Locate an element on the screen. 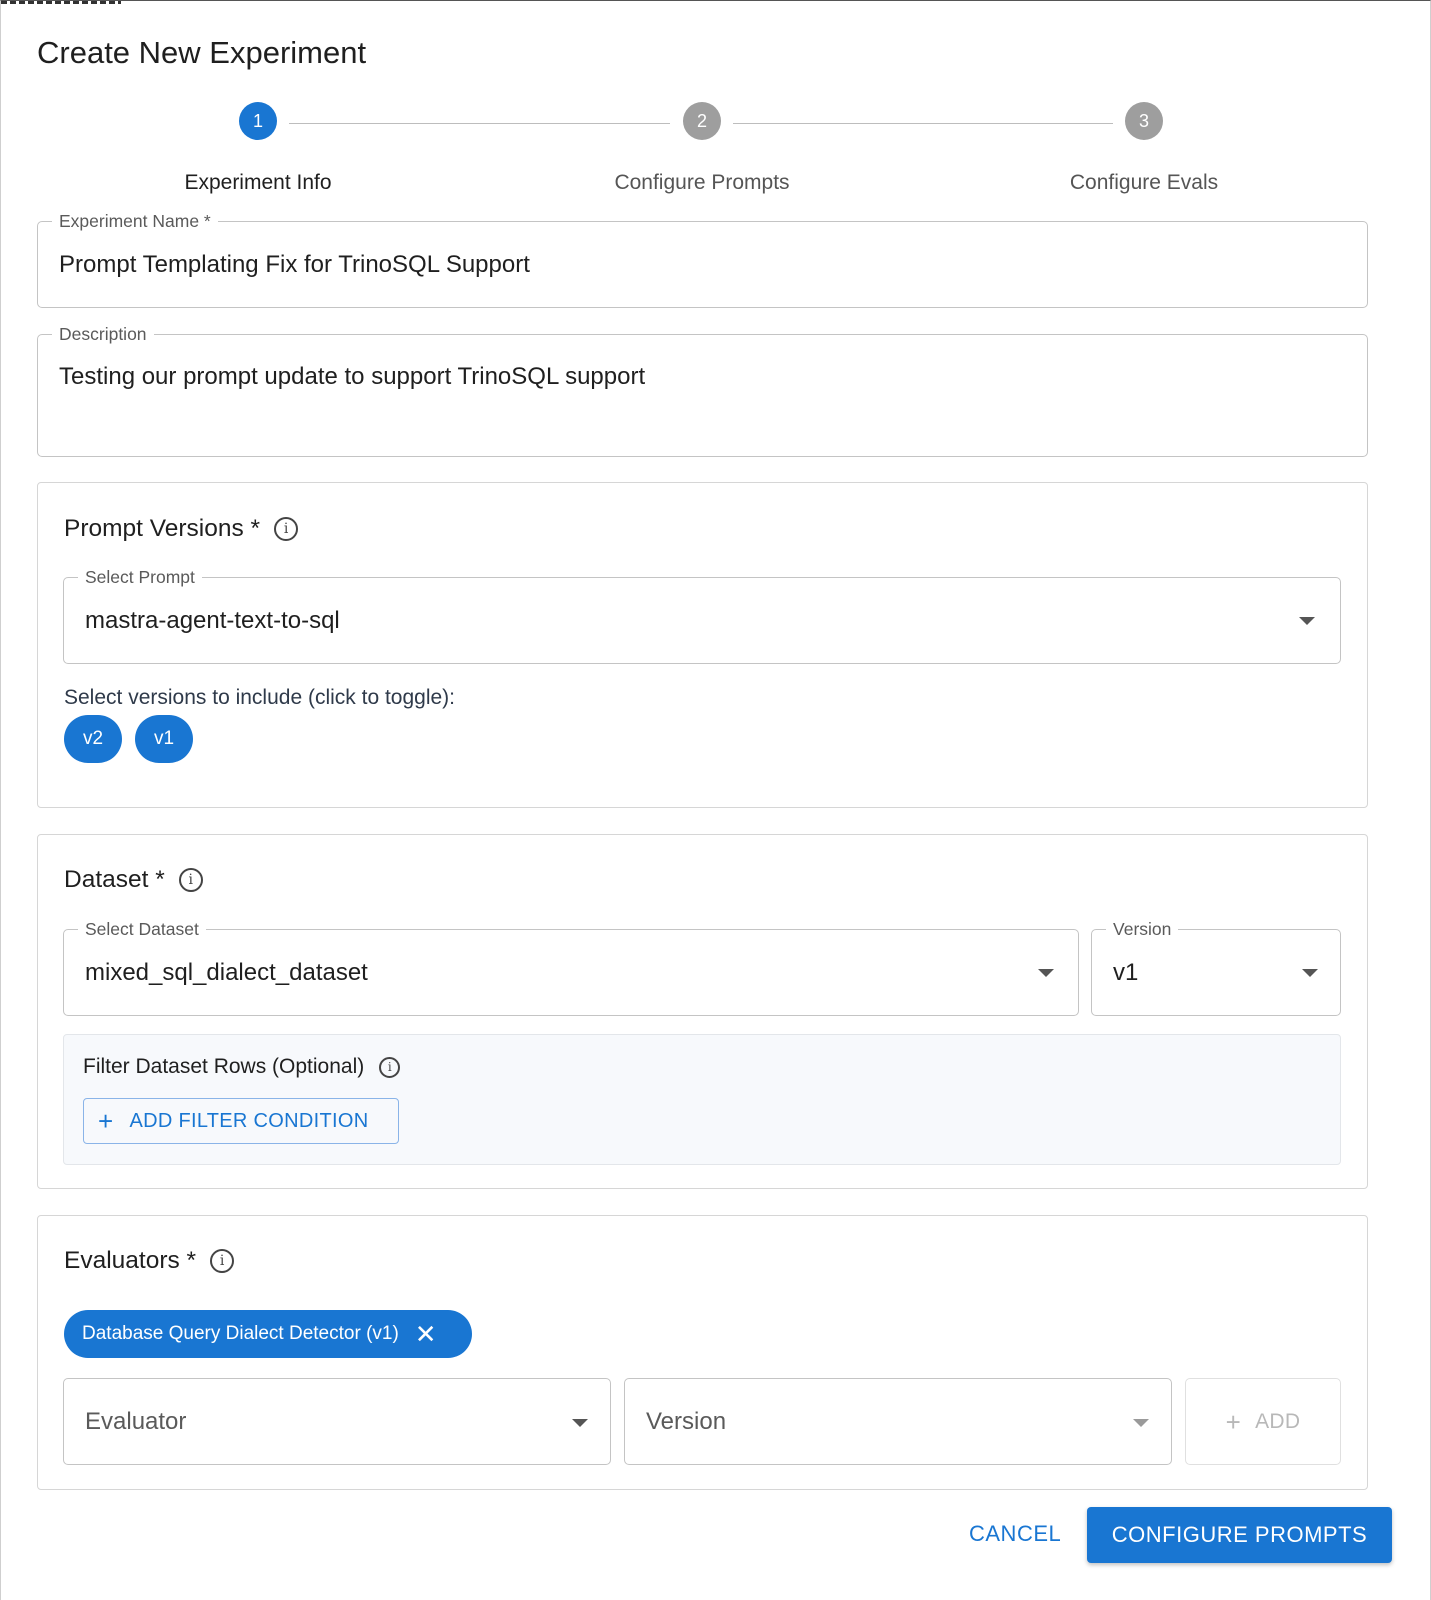 The width and height of the screenshot is (1431, 1600). dialog-title: Create New Experiment is located at coordinates (202, 52).